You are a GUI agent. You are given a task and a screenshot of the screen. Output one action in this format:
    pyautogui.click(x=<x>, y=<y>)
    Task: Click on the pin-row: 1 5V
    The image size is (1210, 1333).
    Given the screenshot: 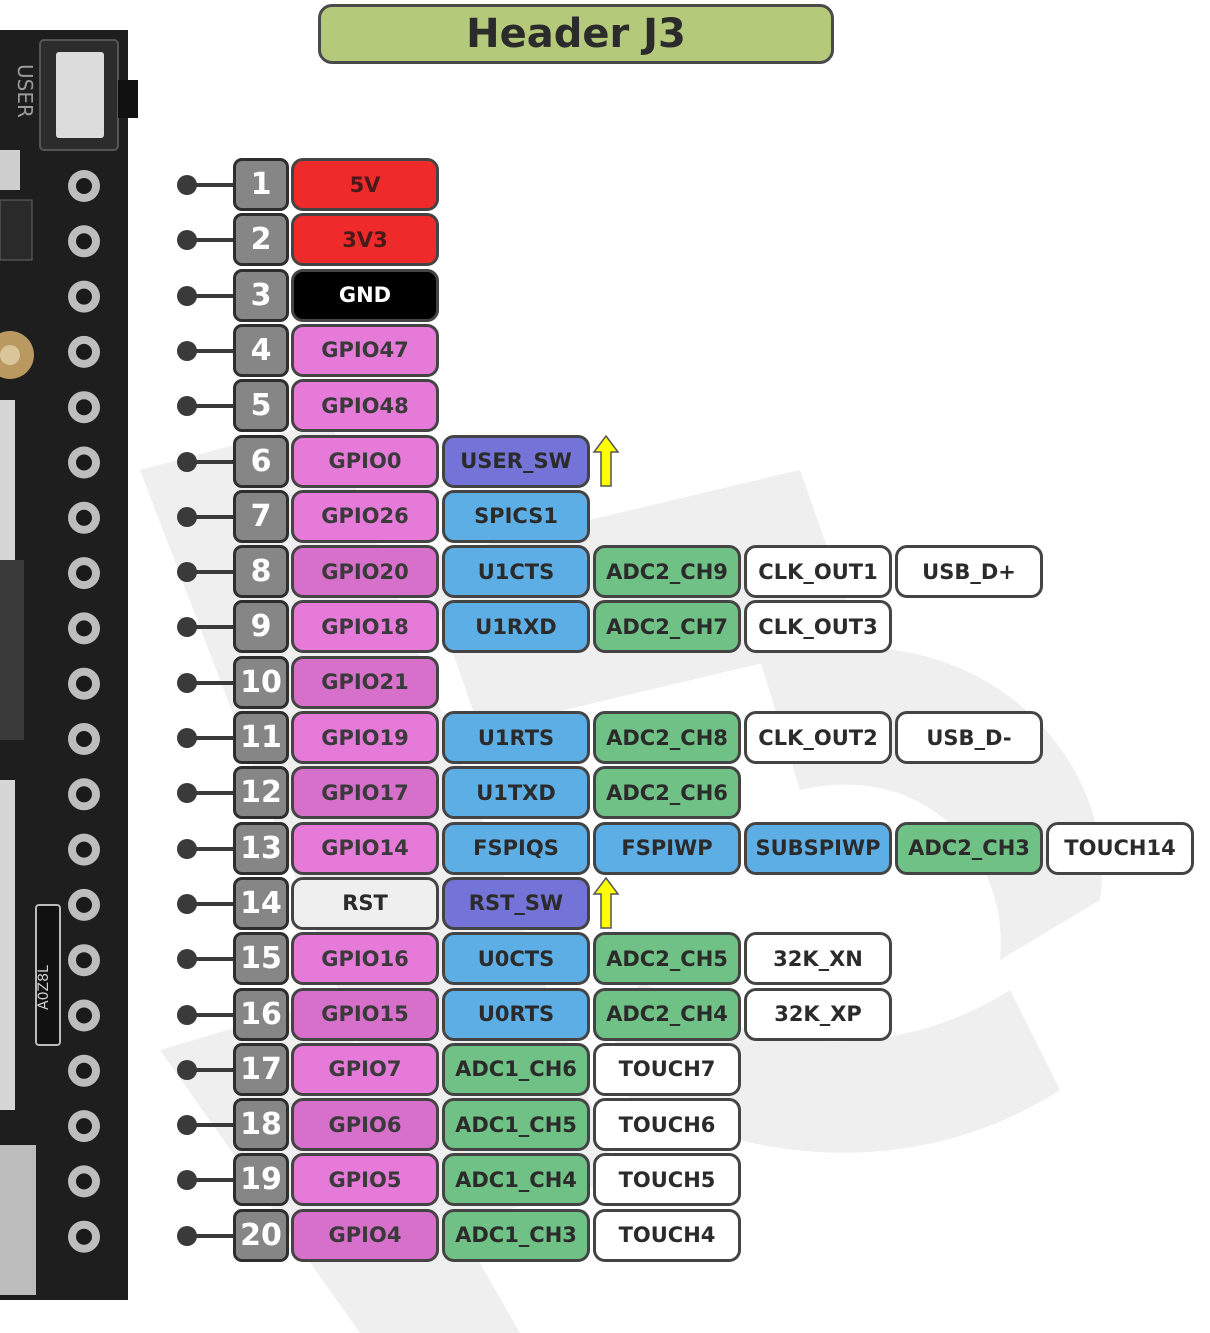 What is the action you would take?
    pyautogui.click(x=605, y=184)
    